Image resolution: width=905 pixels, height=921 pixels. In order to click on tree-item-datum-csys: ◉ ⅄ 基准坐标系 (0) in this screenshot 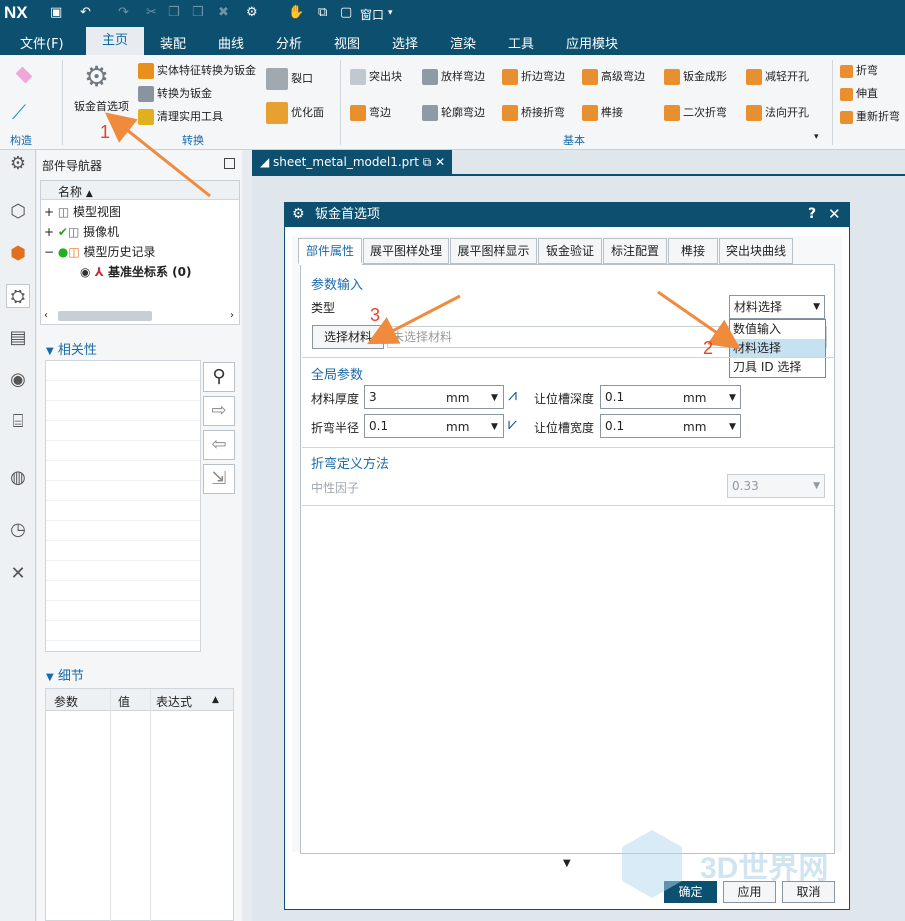, I will do `click(135, 271)`.